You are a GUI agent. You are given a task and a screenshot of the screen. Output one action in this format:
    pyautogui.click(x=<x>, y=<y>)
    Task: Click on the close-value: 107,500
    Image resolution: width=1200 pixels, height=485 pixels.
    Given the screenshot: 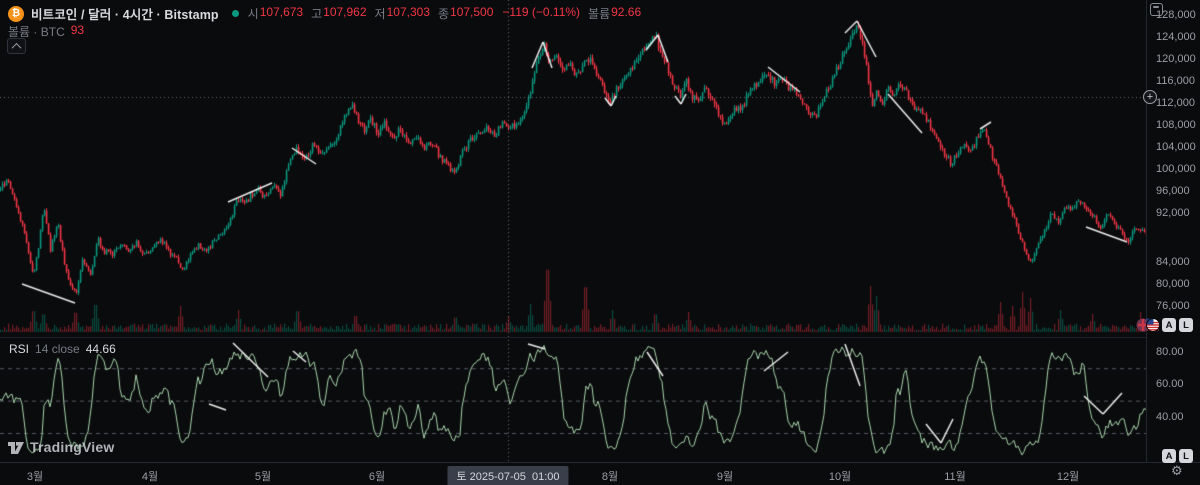 What is the action you would take?
    pyautogui.click(x=472, y=12)
    